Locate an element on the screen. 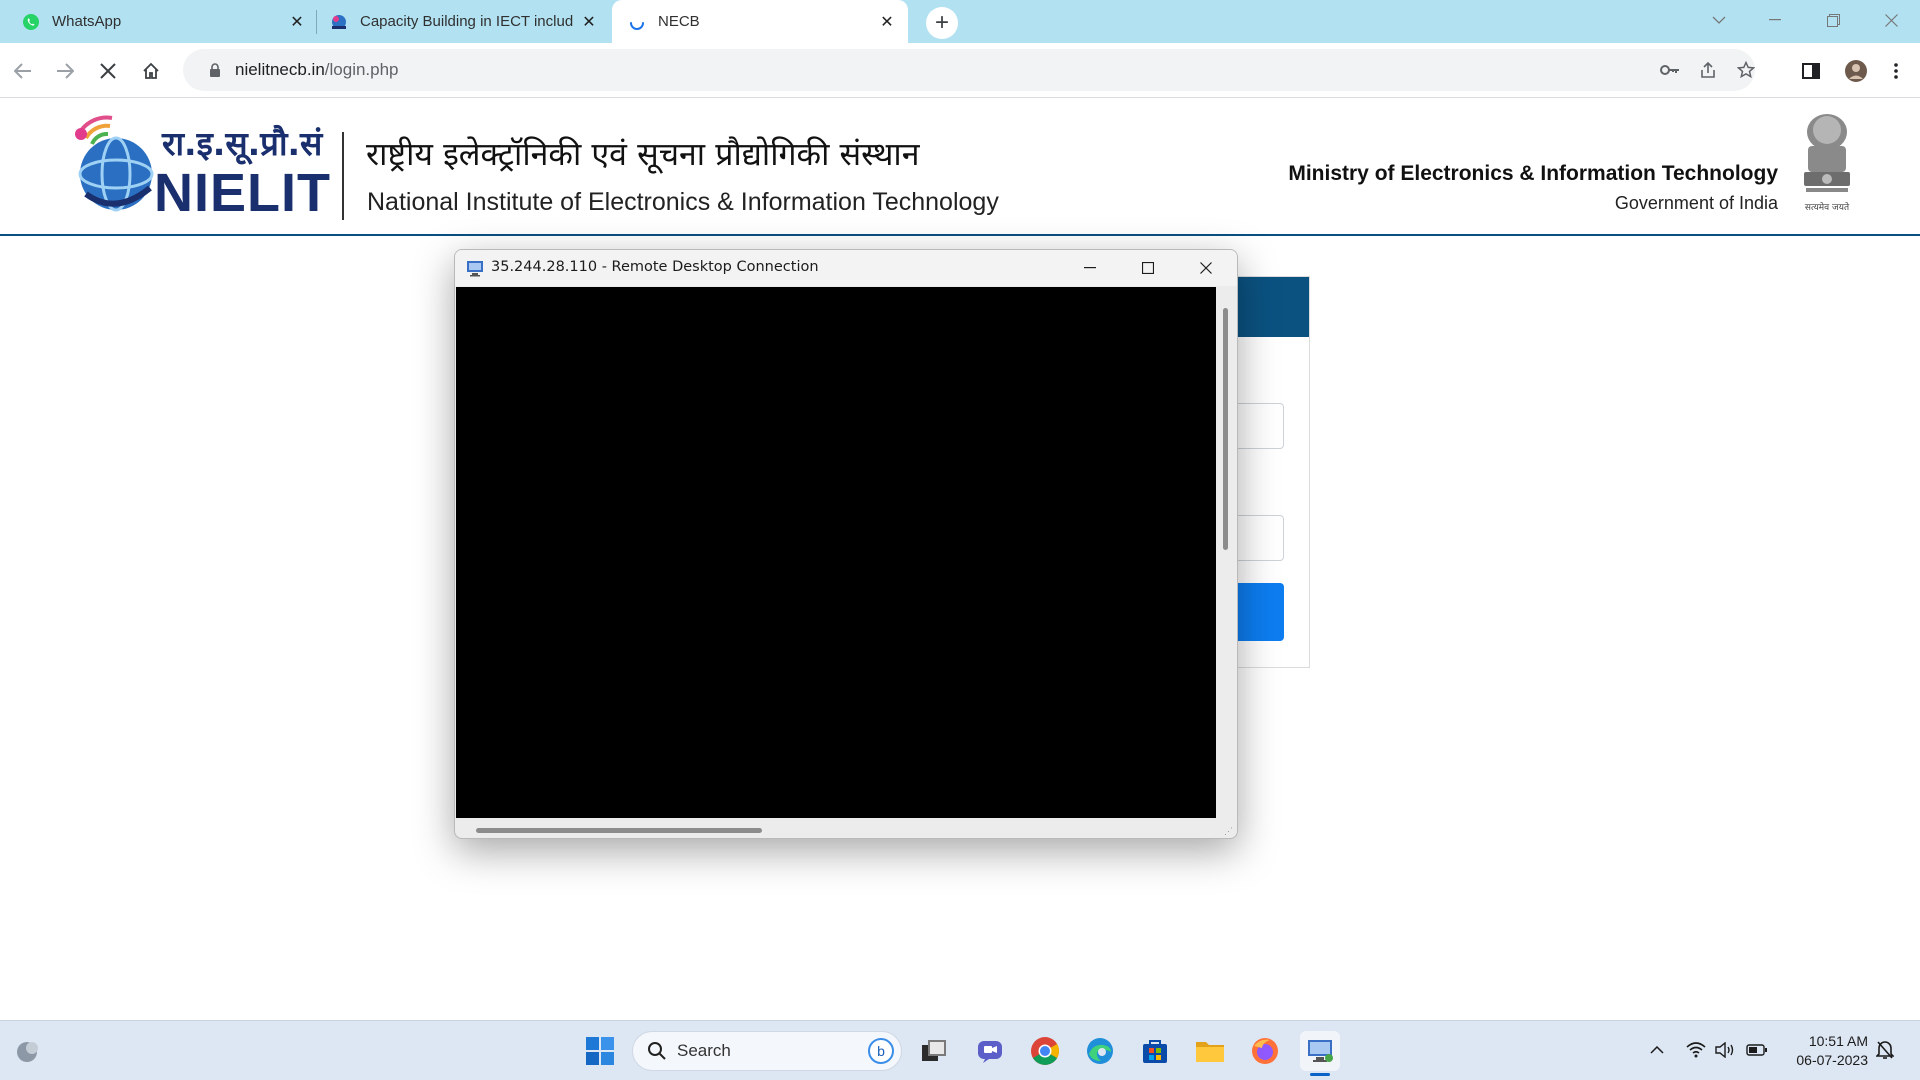 Image resolution: width=1920 pixels, height=1080 pixels. side-panel-button is located at coordinates (1811, 71).